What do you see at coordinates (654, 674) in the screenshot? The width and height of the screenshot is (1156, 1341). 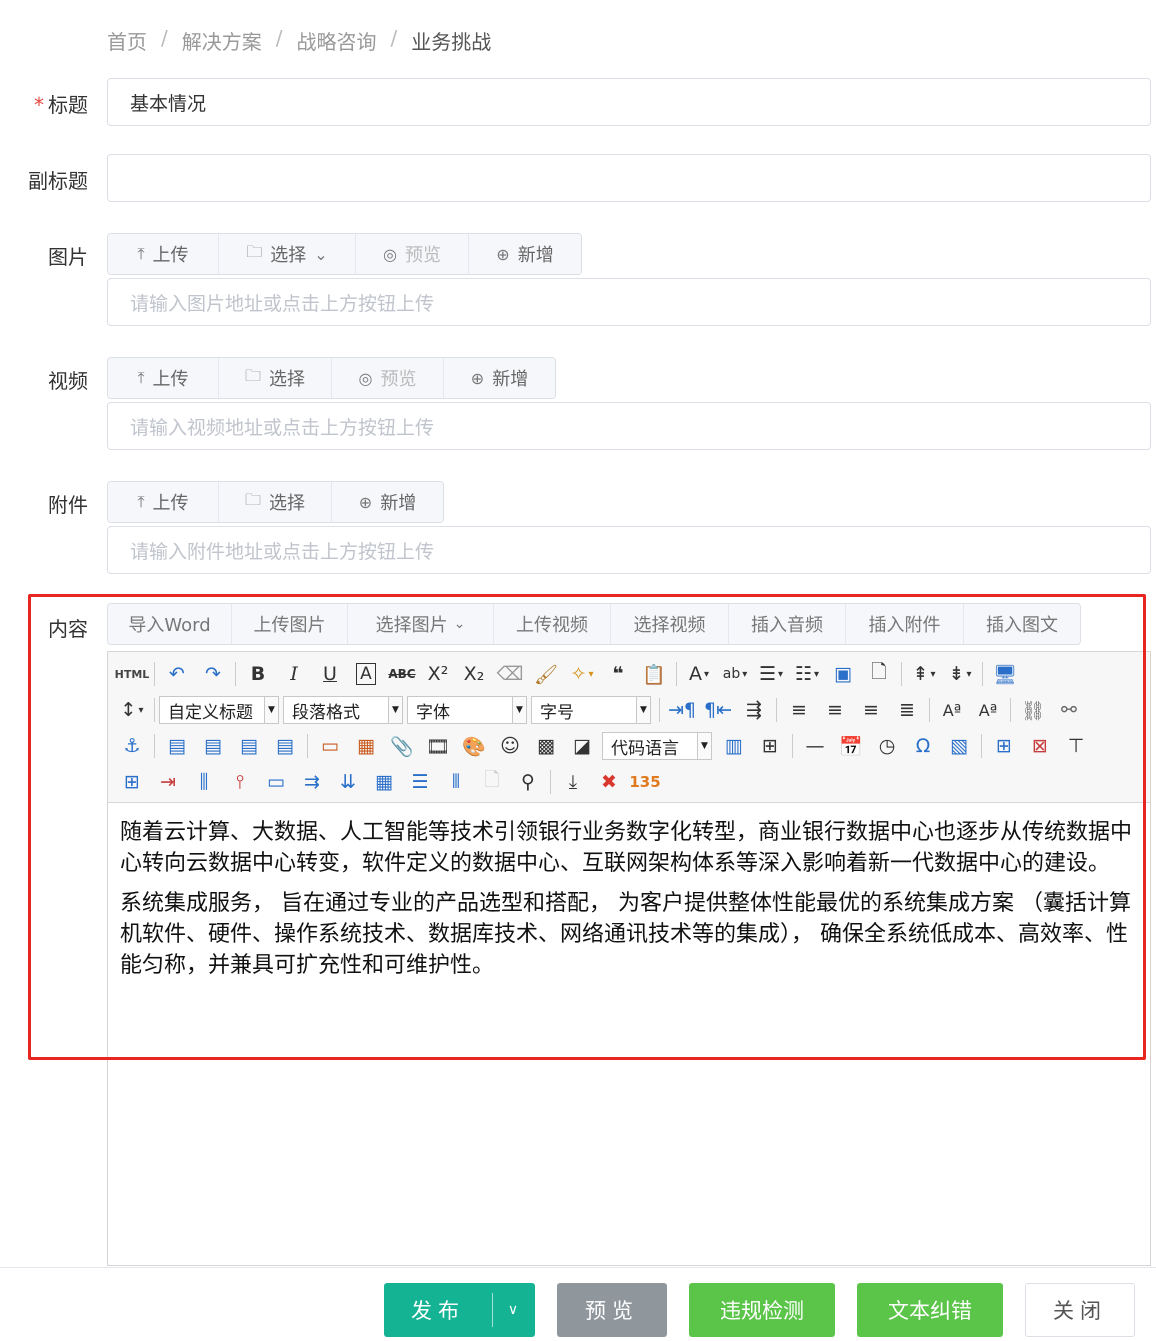 I see `paste-plain-icon: 📋` at bounding box center [654, 674].